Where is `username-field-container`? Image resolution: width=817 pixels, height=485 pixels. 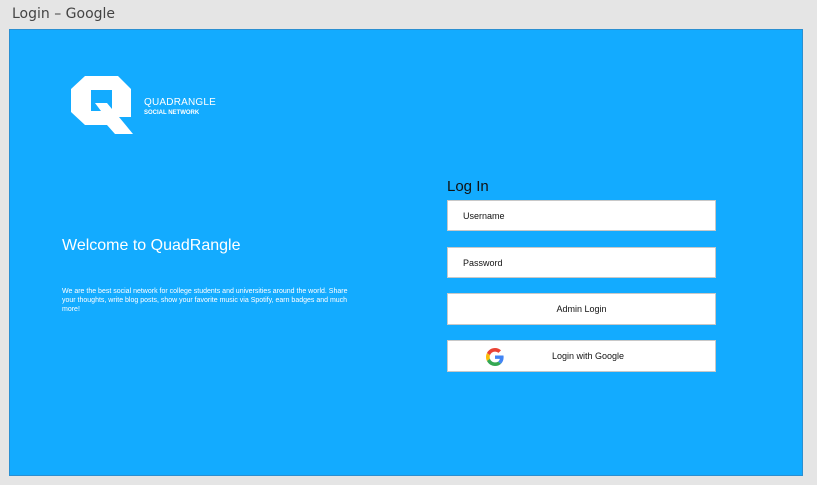 username-field-container is located at coordinates (581, 215).